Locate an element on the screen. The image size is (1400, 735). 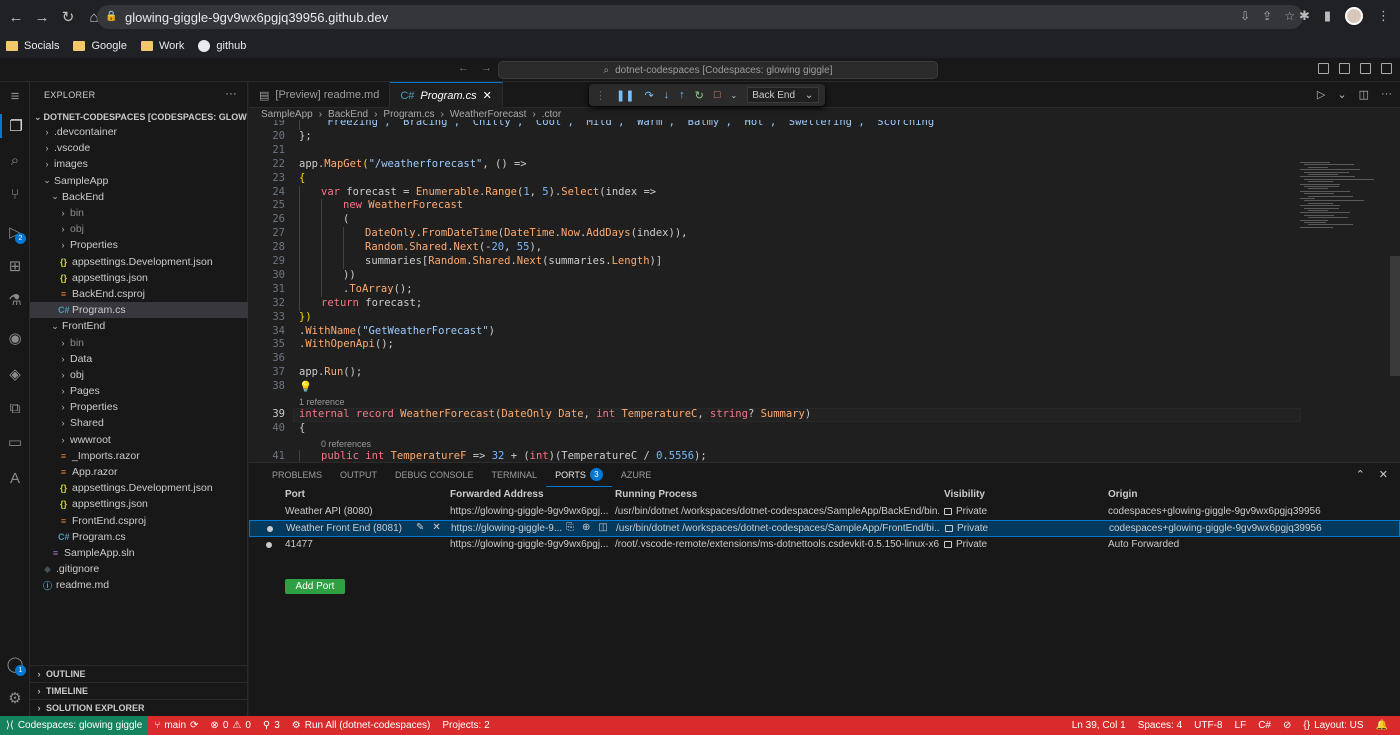
menu-icon: ≡ is located at coordinates (15, 96).